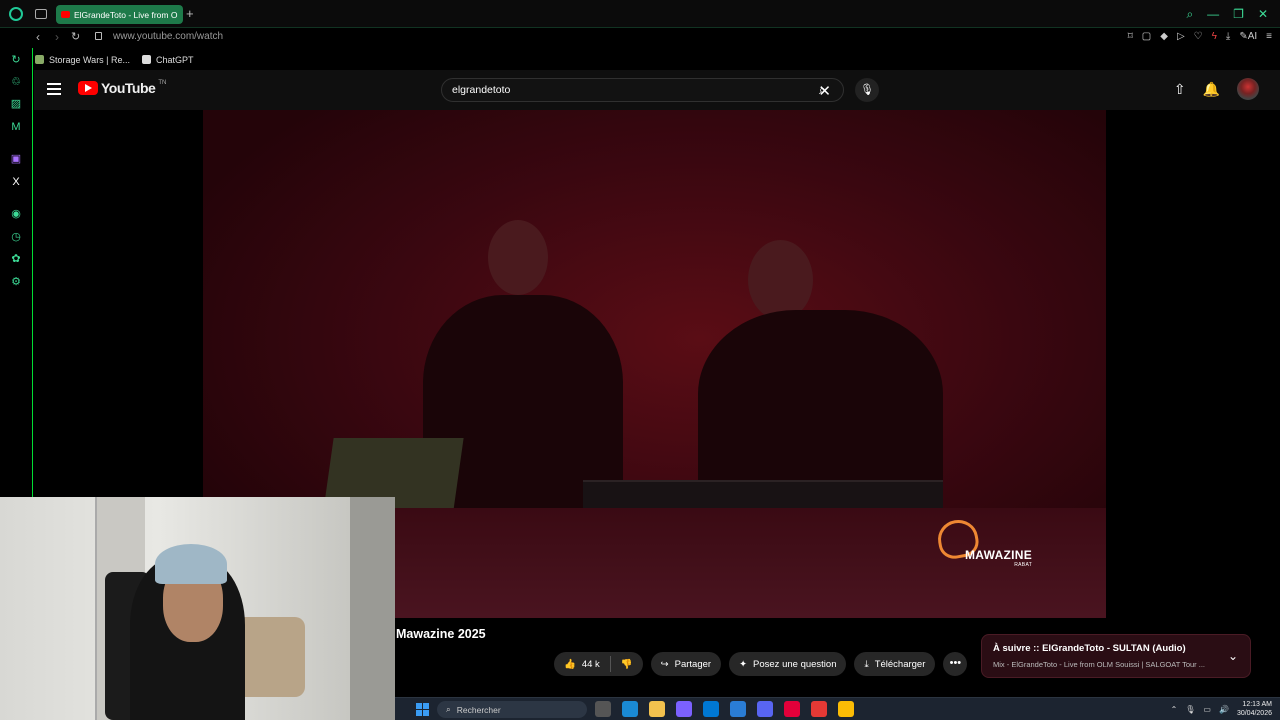 This screenshot has width=1280, height=720. Describe the element at coordinates (866, 664) in the screenshot. I see `download-arrow-icon: ⤓` at that location.